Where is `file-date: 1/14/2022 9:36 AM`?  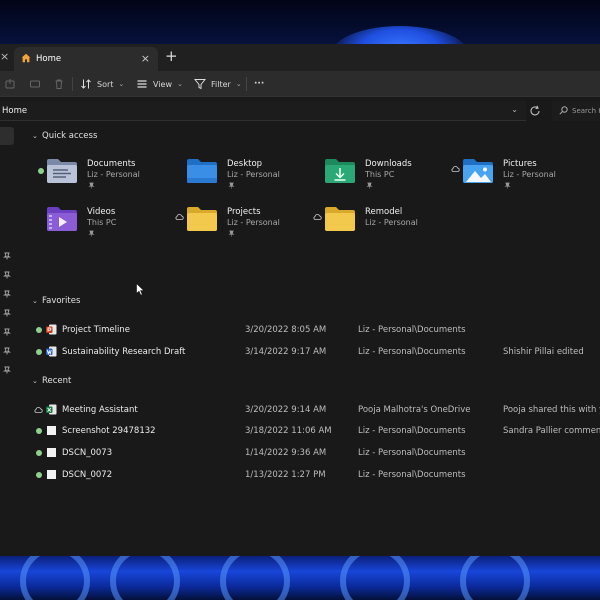
file-date: 1/14/2022 9:36 AM is located at coordinates (286, 453).